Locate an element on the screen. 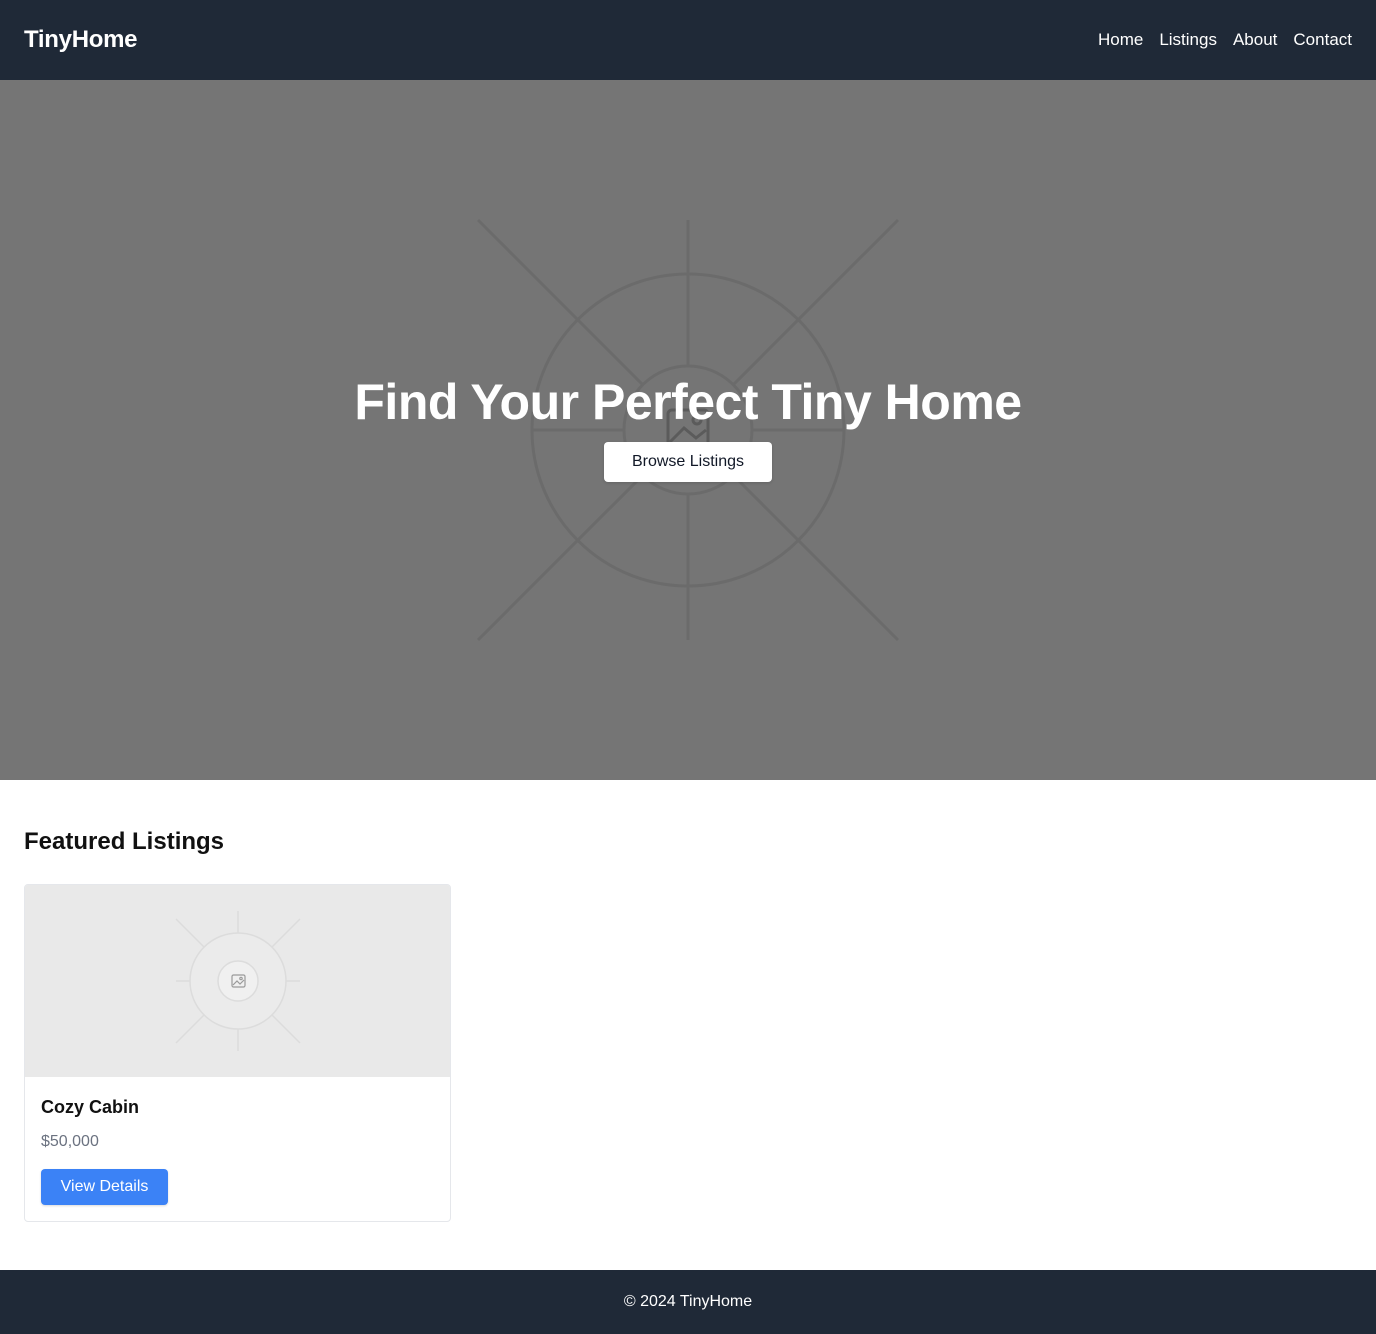 The width and height of the screenshot is (1376, 1334). site-header: TinyHome Home Listings About Contact is located at coordinates (688, 40).